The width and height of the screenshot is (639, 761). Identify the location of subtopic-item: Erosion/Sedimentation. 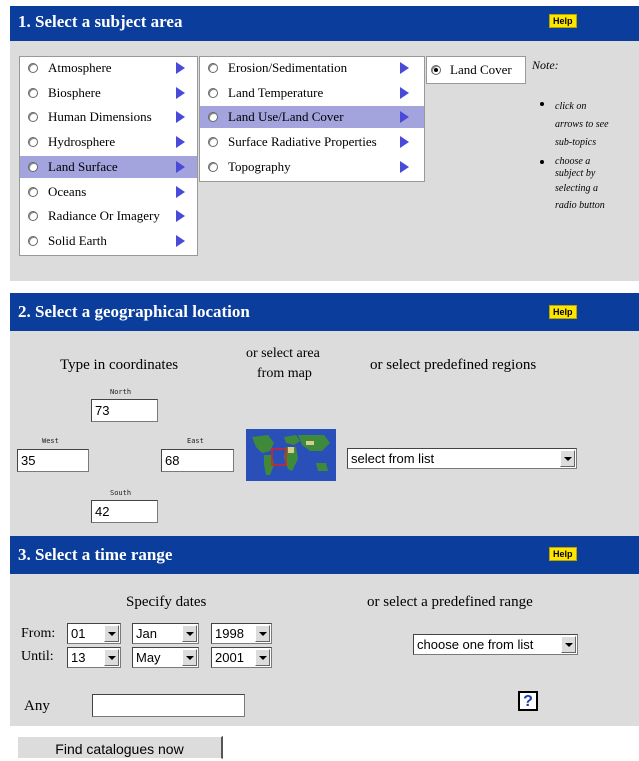
(312, 68).